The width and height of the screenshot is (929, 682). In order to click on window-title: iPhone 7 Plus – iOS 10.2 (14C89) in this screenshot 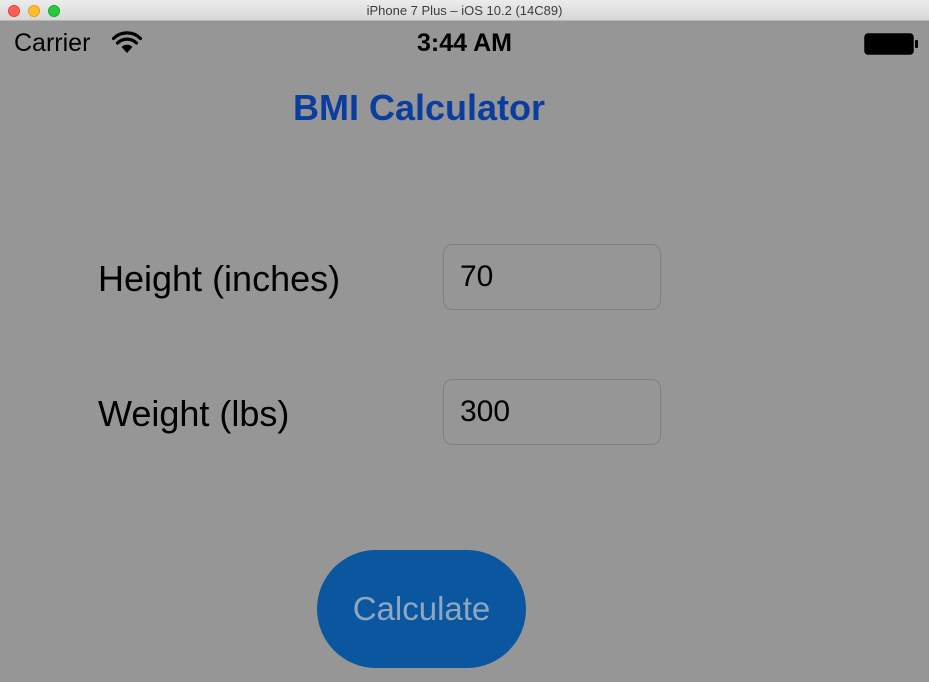, I will do `click(464, 10)`.